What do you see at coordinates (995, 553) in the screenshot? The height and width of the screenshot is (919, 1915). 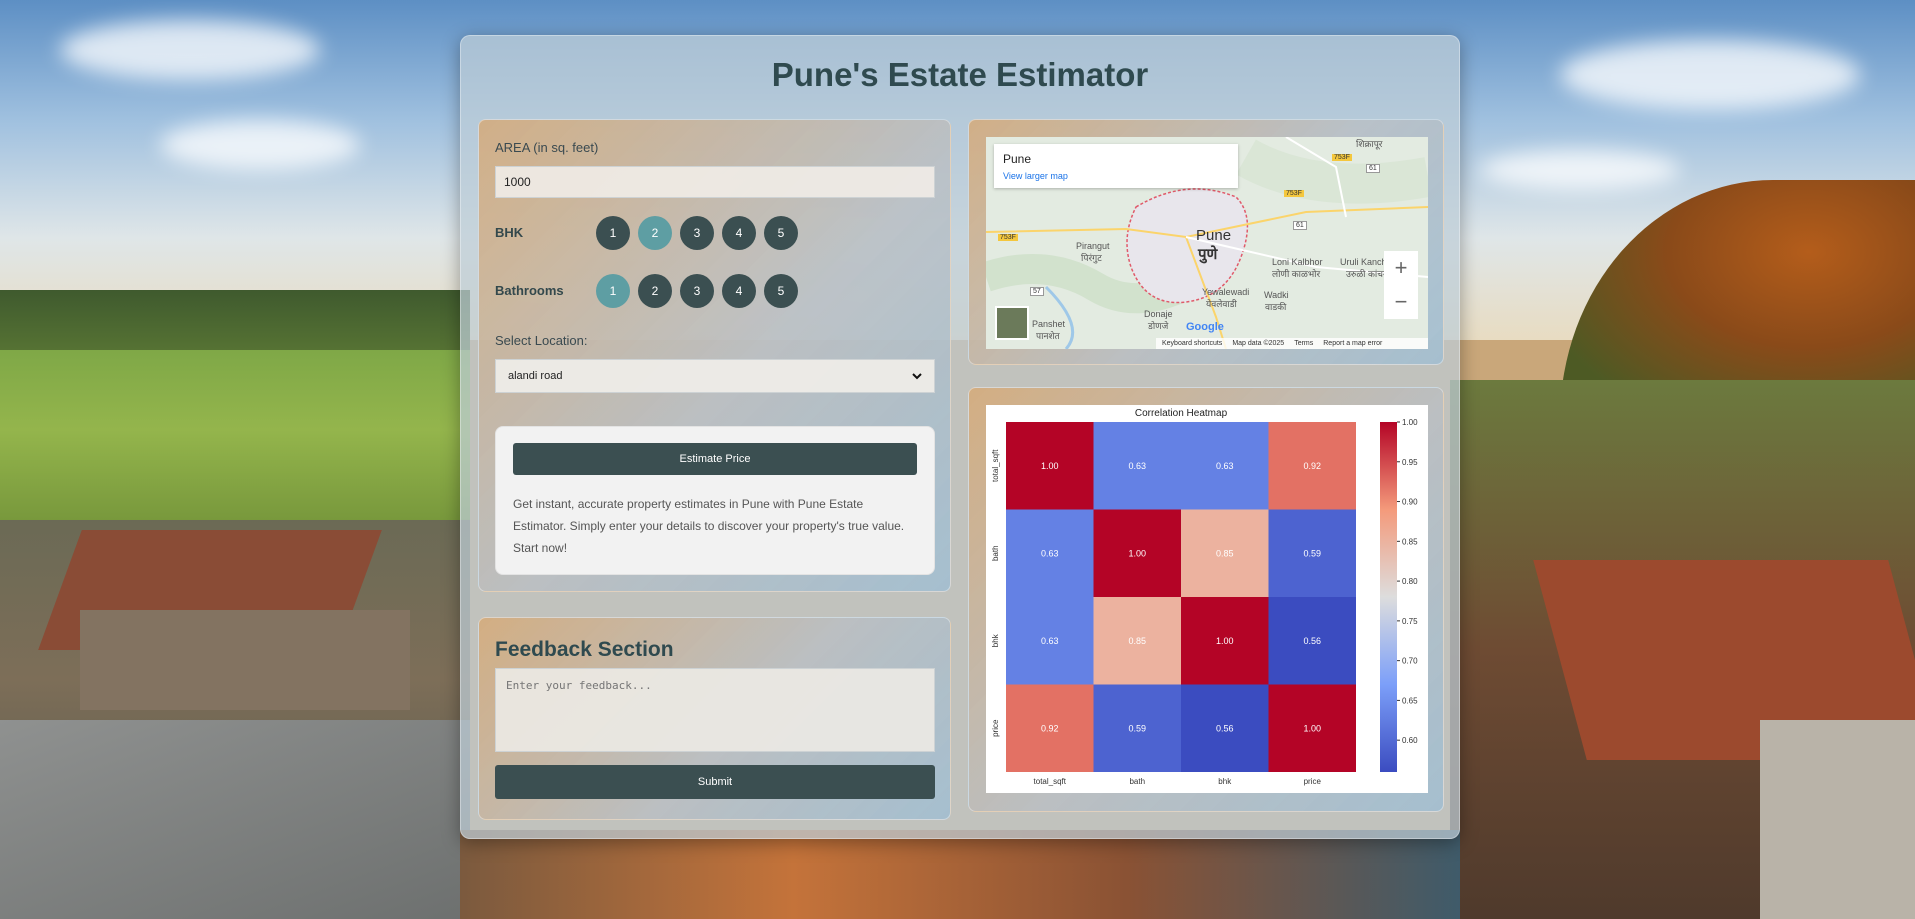 I see `heatmap-y-tick-label: bath` at bounding box center [995, 553].